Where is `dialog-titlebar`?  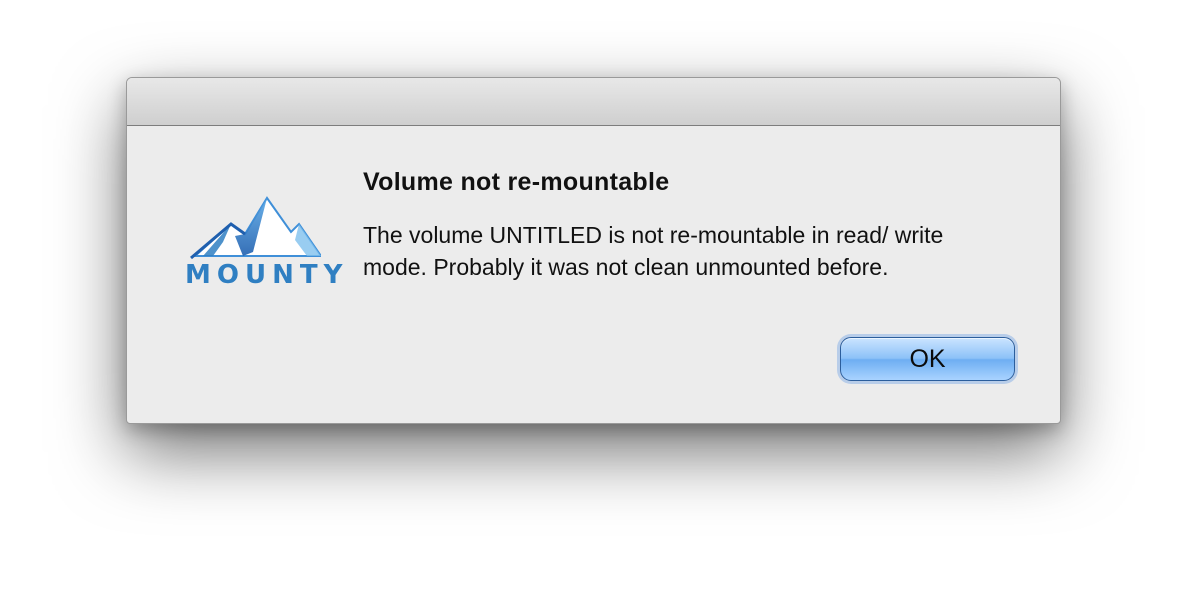 dialog-titlebar is located at coordinates (593, 102).